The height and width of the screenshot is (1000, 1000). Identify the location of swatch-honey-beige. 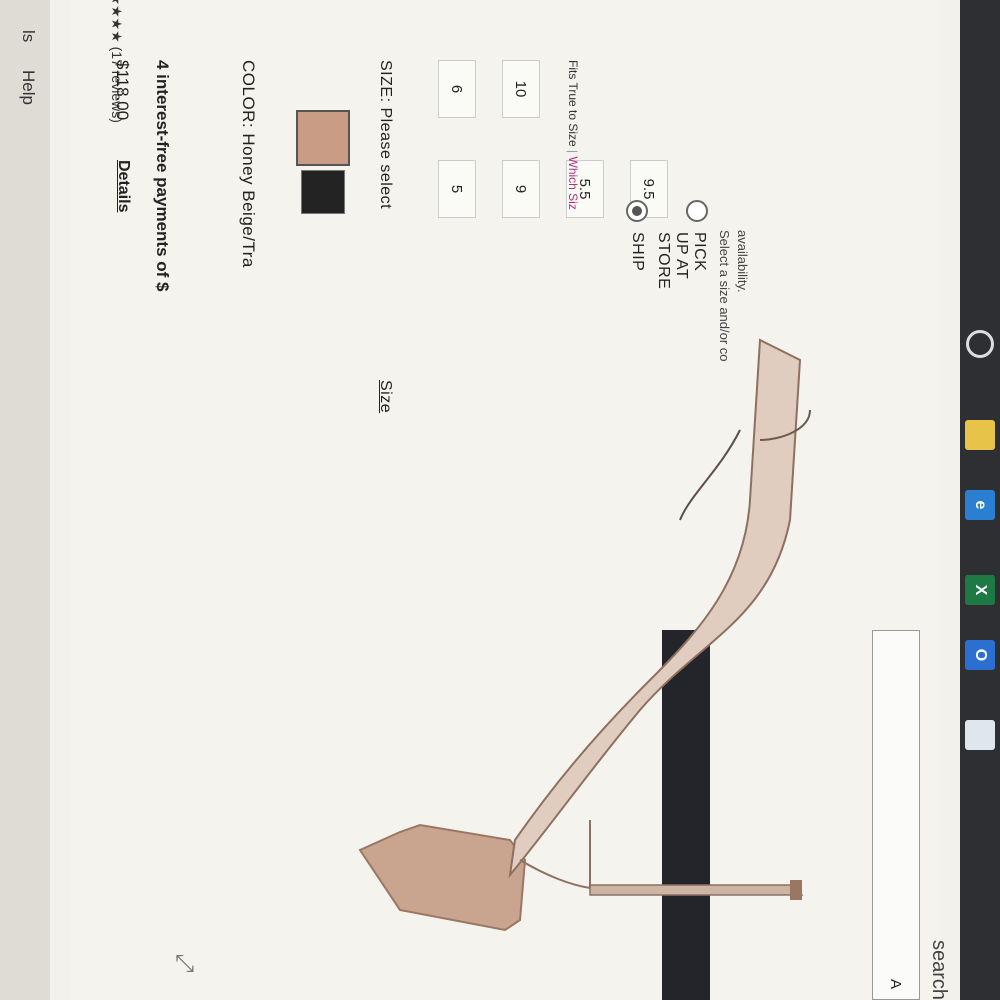
(323, 138).